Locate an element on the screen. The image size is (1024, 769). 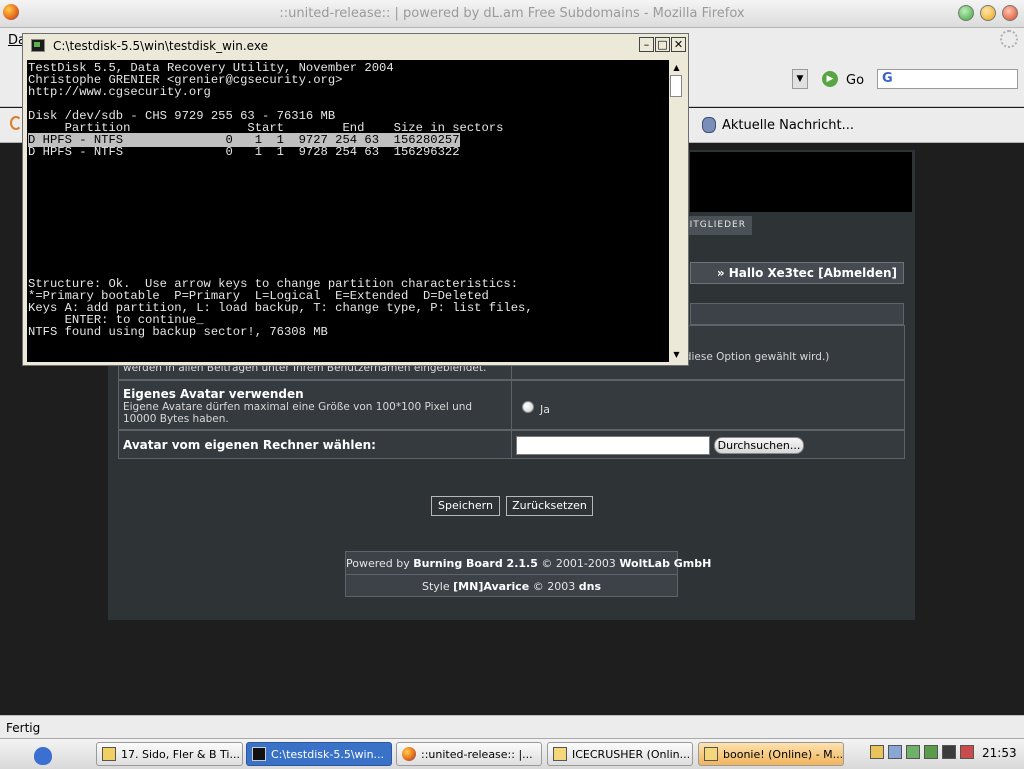
radio-label: Ja is located at coordinates (545, 409).